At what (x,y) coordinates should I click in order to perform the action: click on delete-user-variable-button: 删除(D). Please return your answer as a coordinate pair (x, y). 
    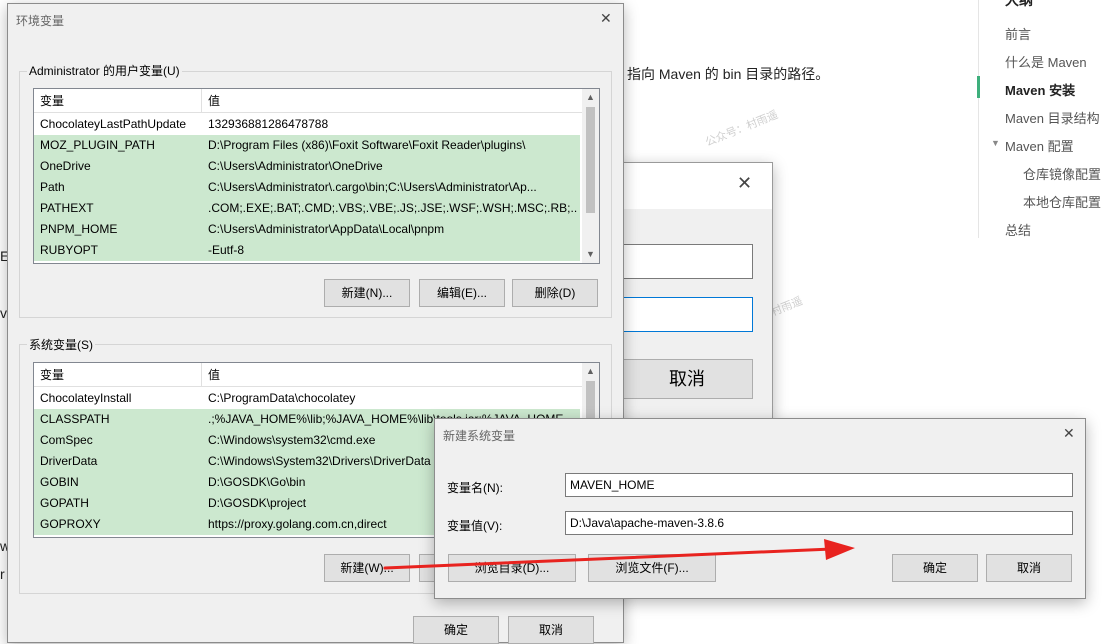
    Looking at the image, I should click on (555, 293).